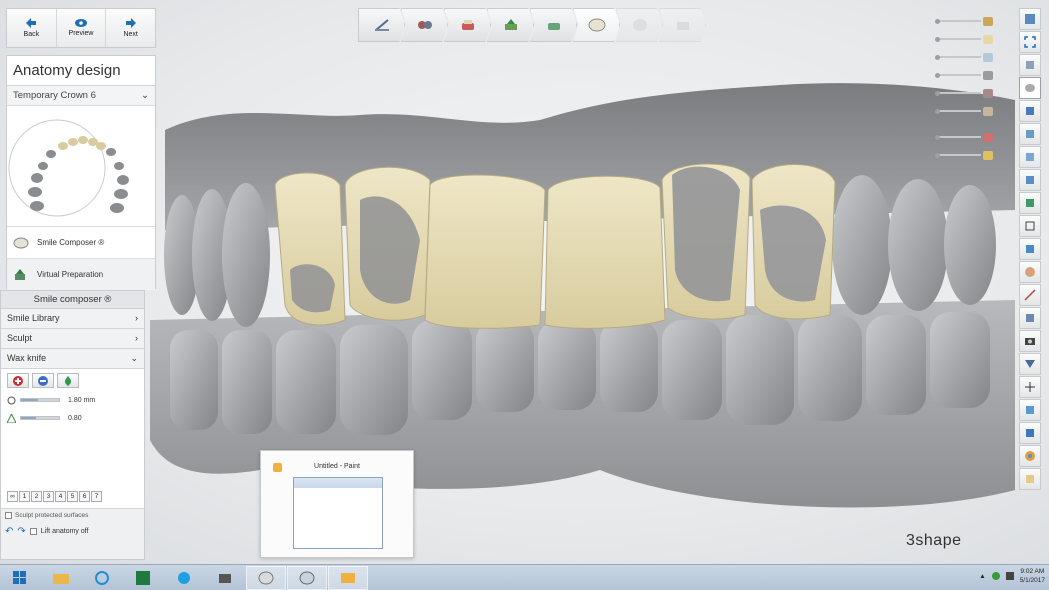 This screenshot has width=1049, height=590. I want to click on wax-knife-body: 1.80 mm 0.80 ∞ 1234567, so click(72, 439).